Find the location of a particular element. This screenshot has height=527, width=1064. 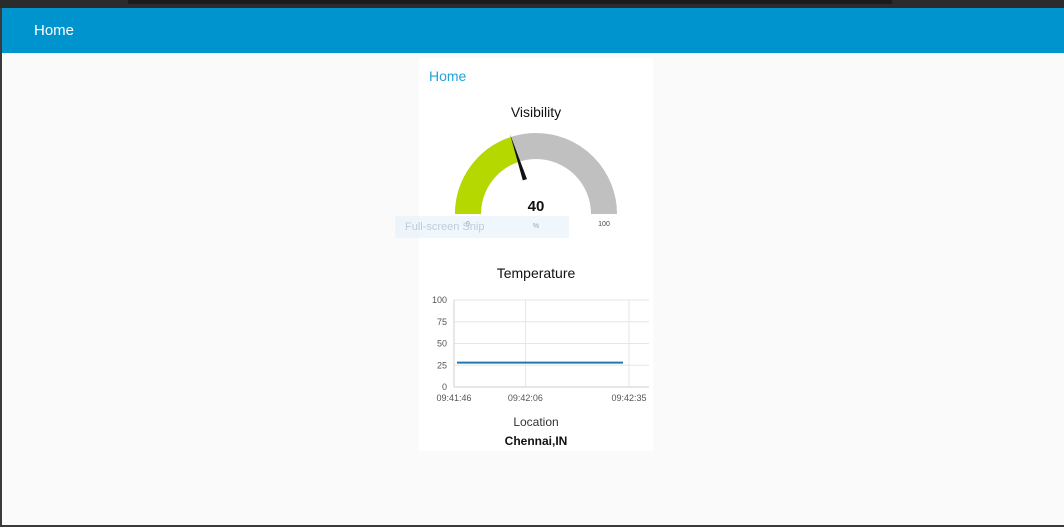

y-tick-label: 0 is located at coordinates (444, 387).